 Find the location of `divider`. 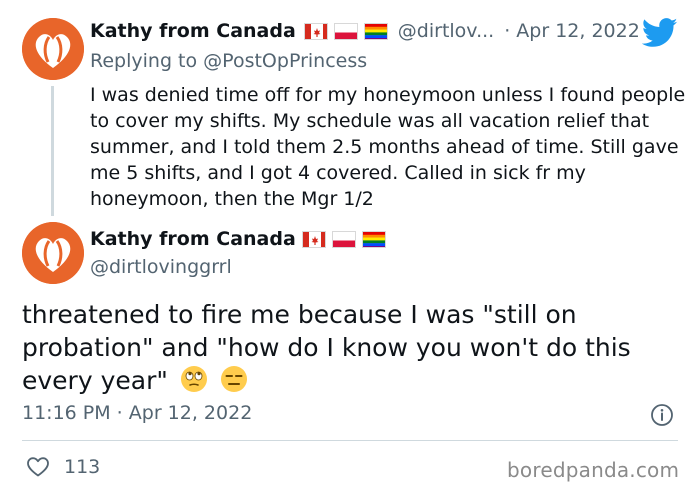

divider is located at coordinates (350, 440).